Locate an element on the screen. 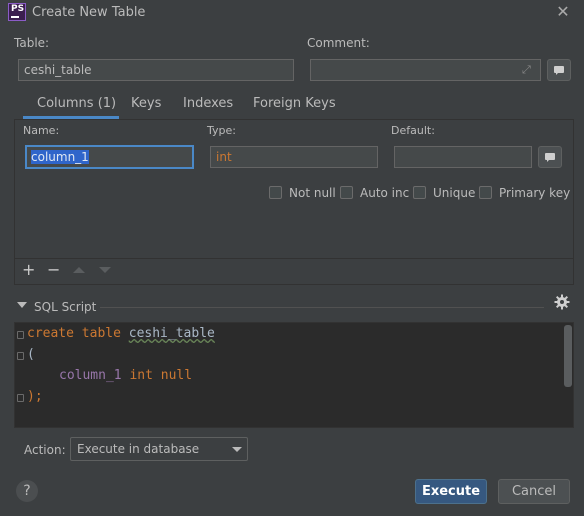 Image resolution: width=584 pixels, height=516 pixels. column-default-label: Default: is located at coordinates (413, 130).